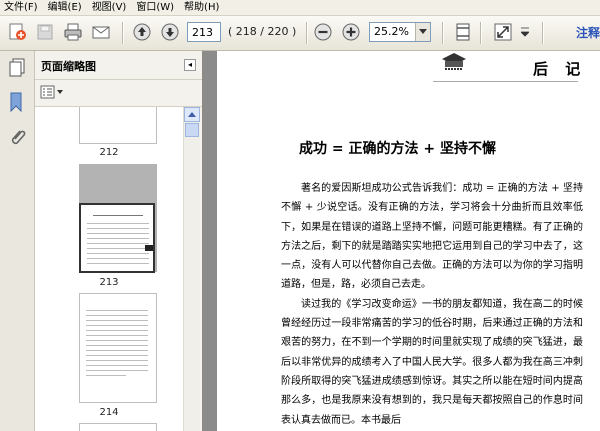 The height and width of the screenshot is (431, 600). Describe the element at coordinates (588, 32) in the screenshot. I see `comment-button: 注释` at that location.